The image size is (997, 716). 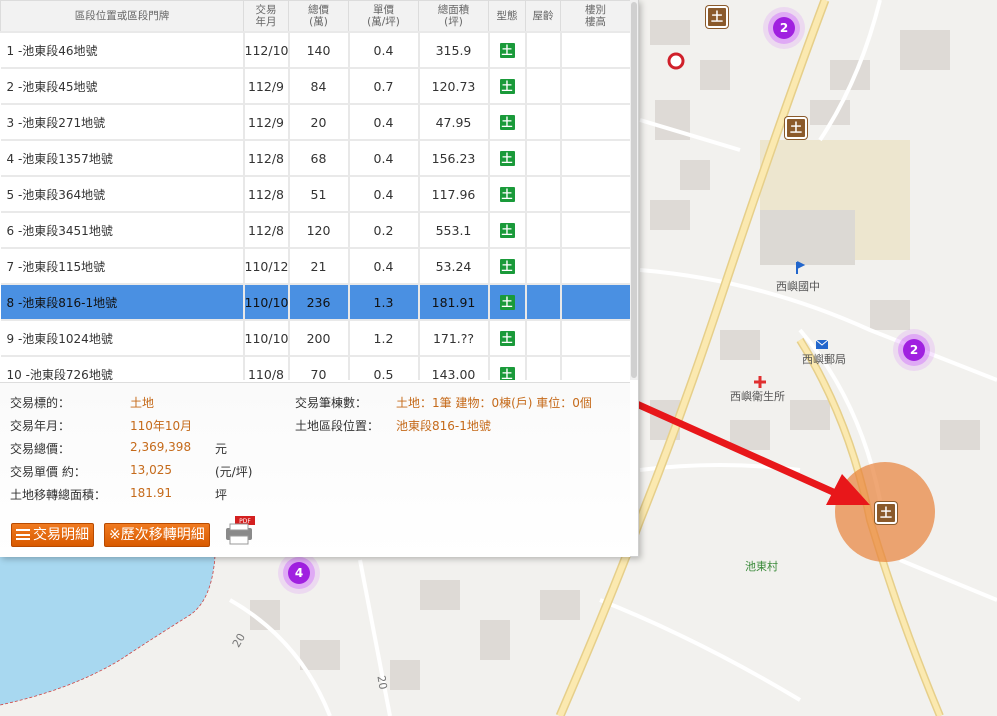 What do you see at coordinates (319, 338) in the screenshot?
I see `cell-total-price: 200` at bounding box center [319, 338].